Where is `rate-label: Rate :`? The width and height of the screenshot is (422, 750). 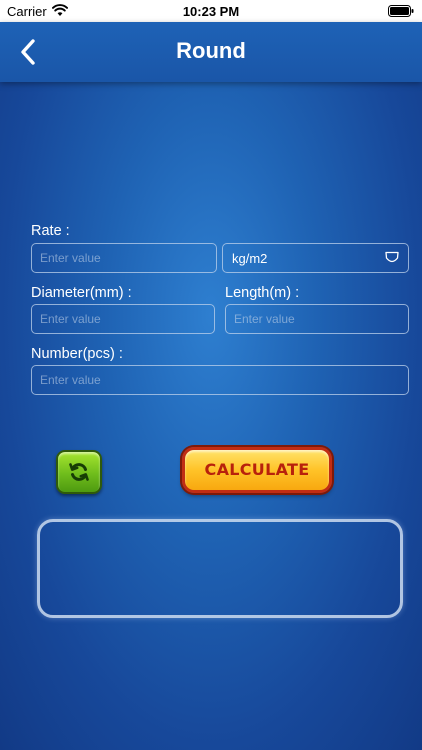 rate-label: Rate : is located at coordinates (50, 231).